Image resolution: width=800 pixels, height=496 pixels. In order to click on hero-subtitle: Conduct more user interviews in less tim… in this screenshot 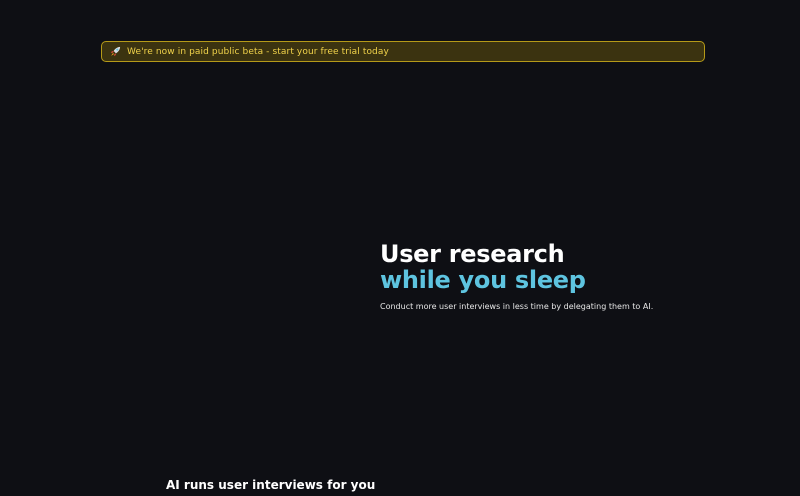, I will do `click(517, 306)`.